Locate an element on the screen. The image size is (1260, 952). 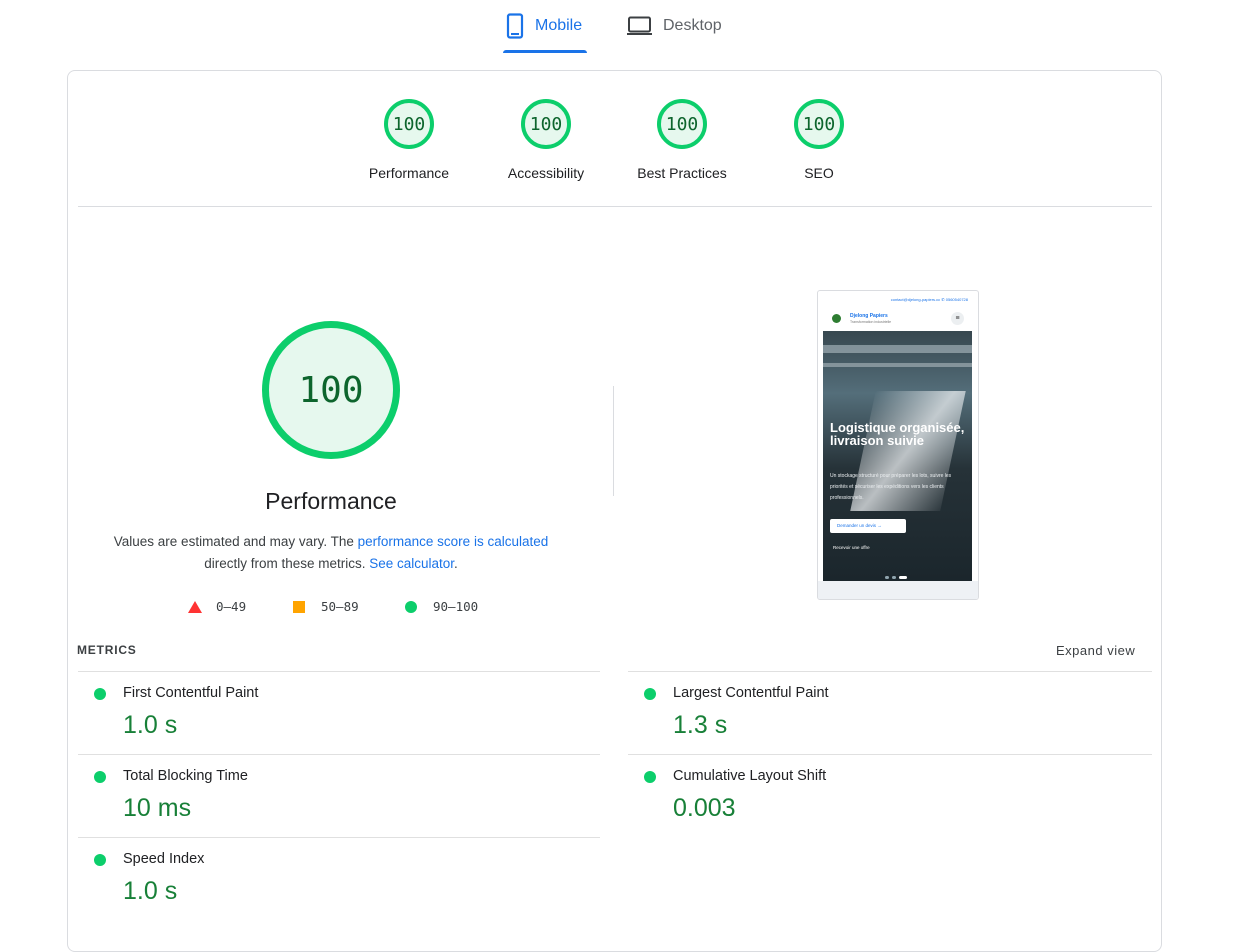
tab-desktop: Desktop is located at coordinates (674, 26).